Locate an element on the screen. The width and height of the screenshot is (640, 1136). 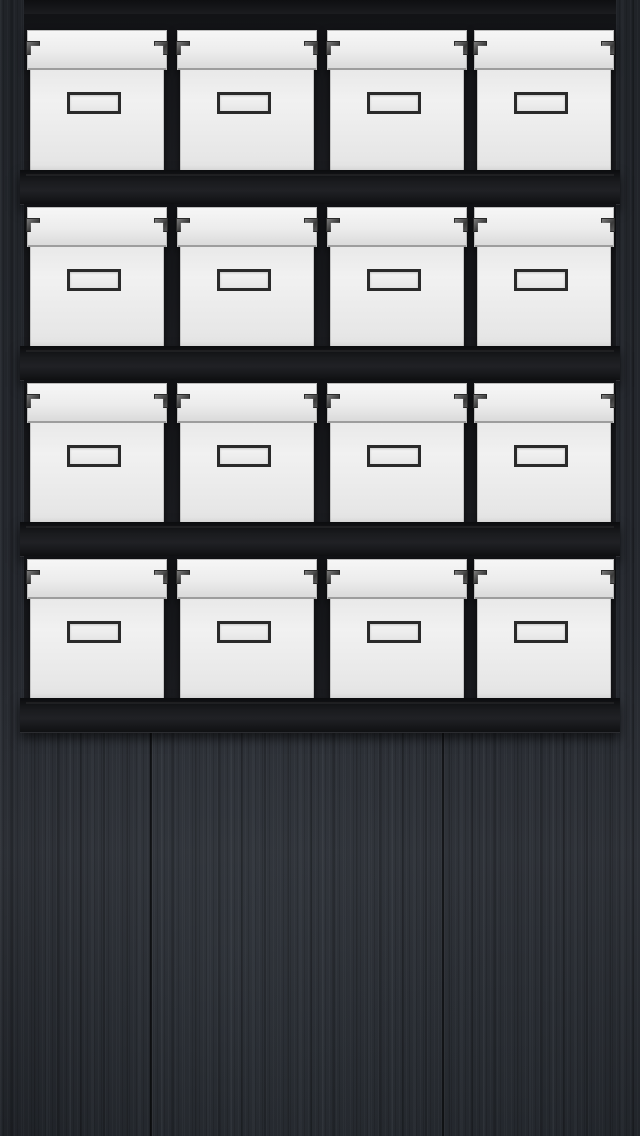
shelf-top-frame is located at coordinates (320, 7).